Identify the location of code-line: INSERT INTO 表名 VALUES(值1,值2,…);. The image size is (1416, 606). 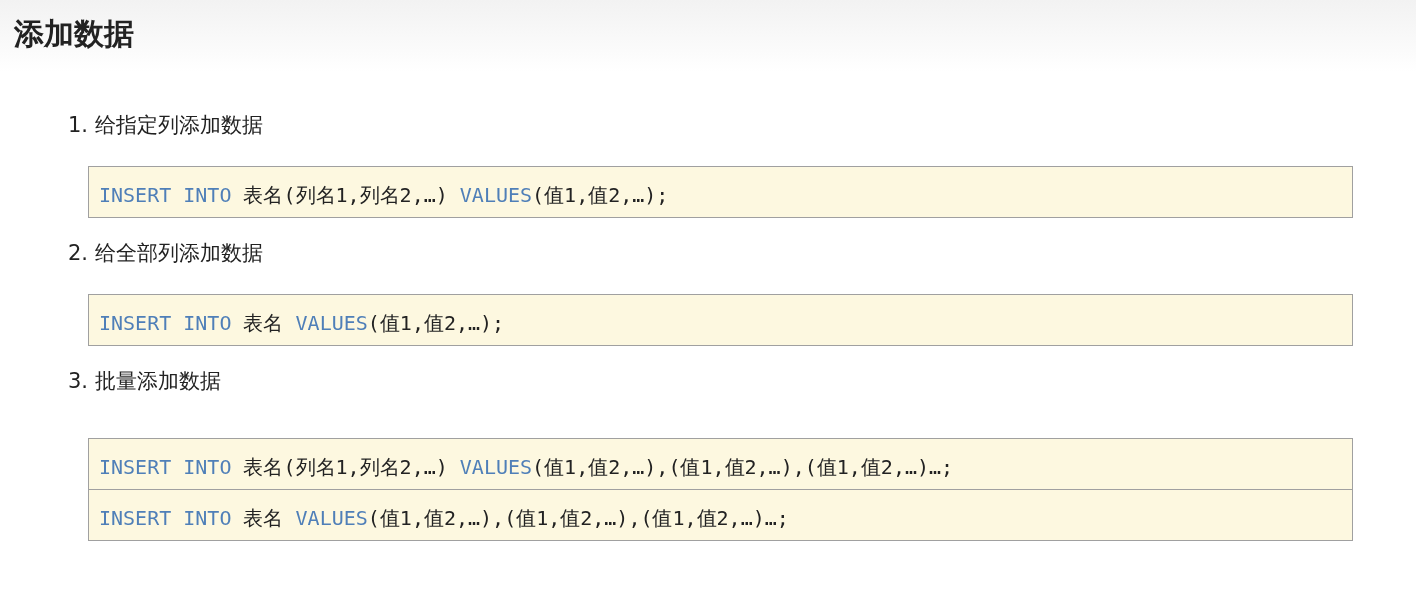
(302, 323).